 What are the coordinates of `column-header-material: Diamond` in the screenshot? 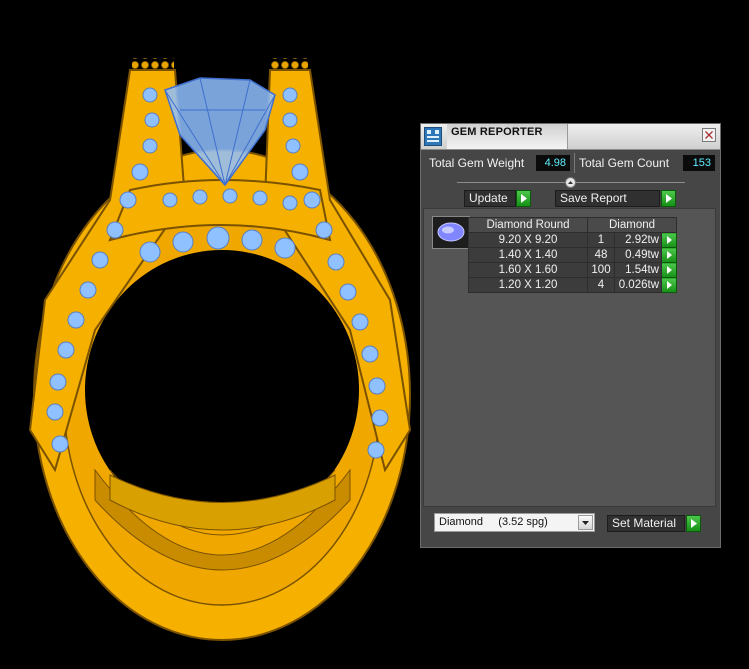 It's located at (632, 225).